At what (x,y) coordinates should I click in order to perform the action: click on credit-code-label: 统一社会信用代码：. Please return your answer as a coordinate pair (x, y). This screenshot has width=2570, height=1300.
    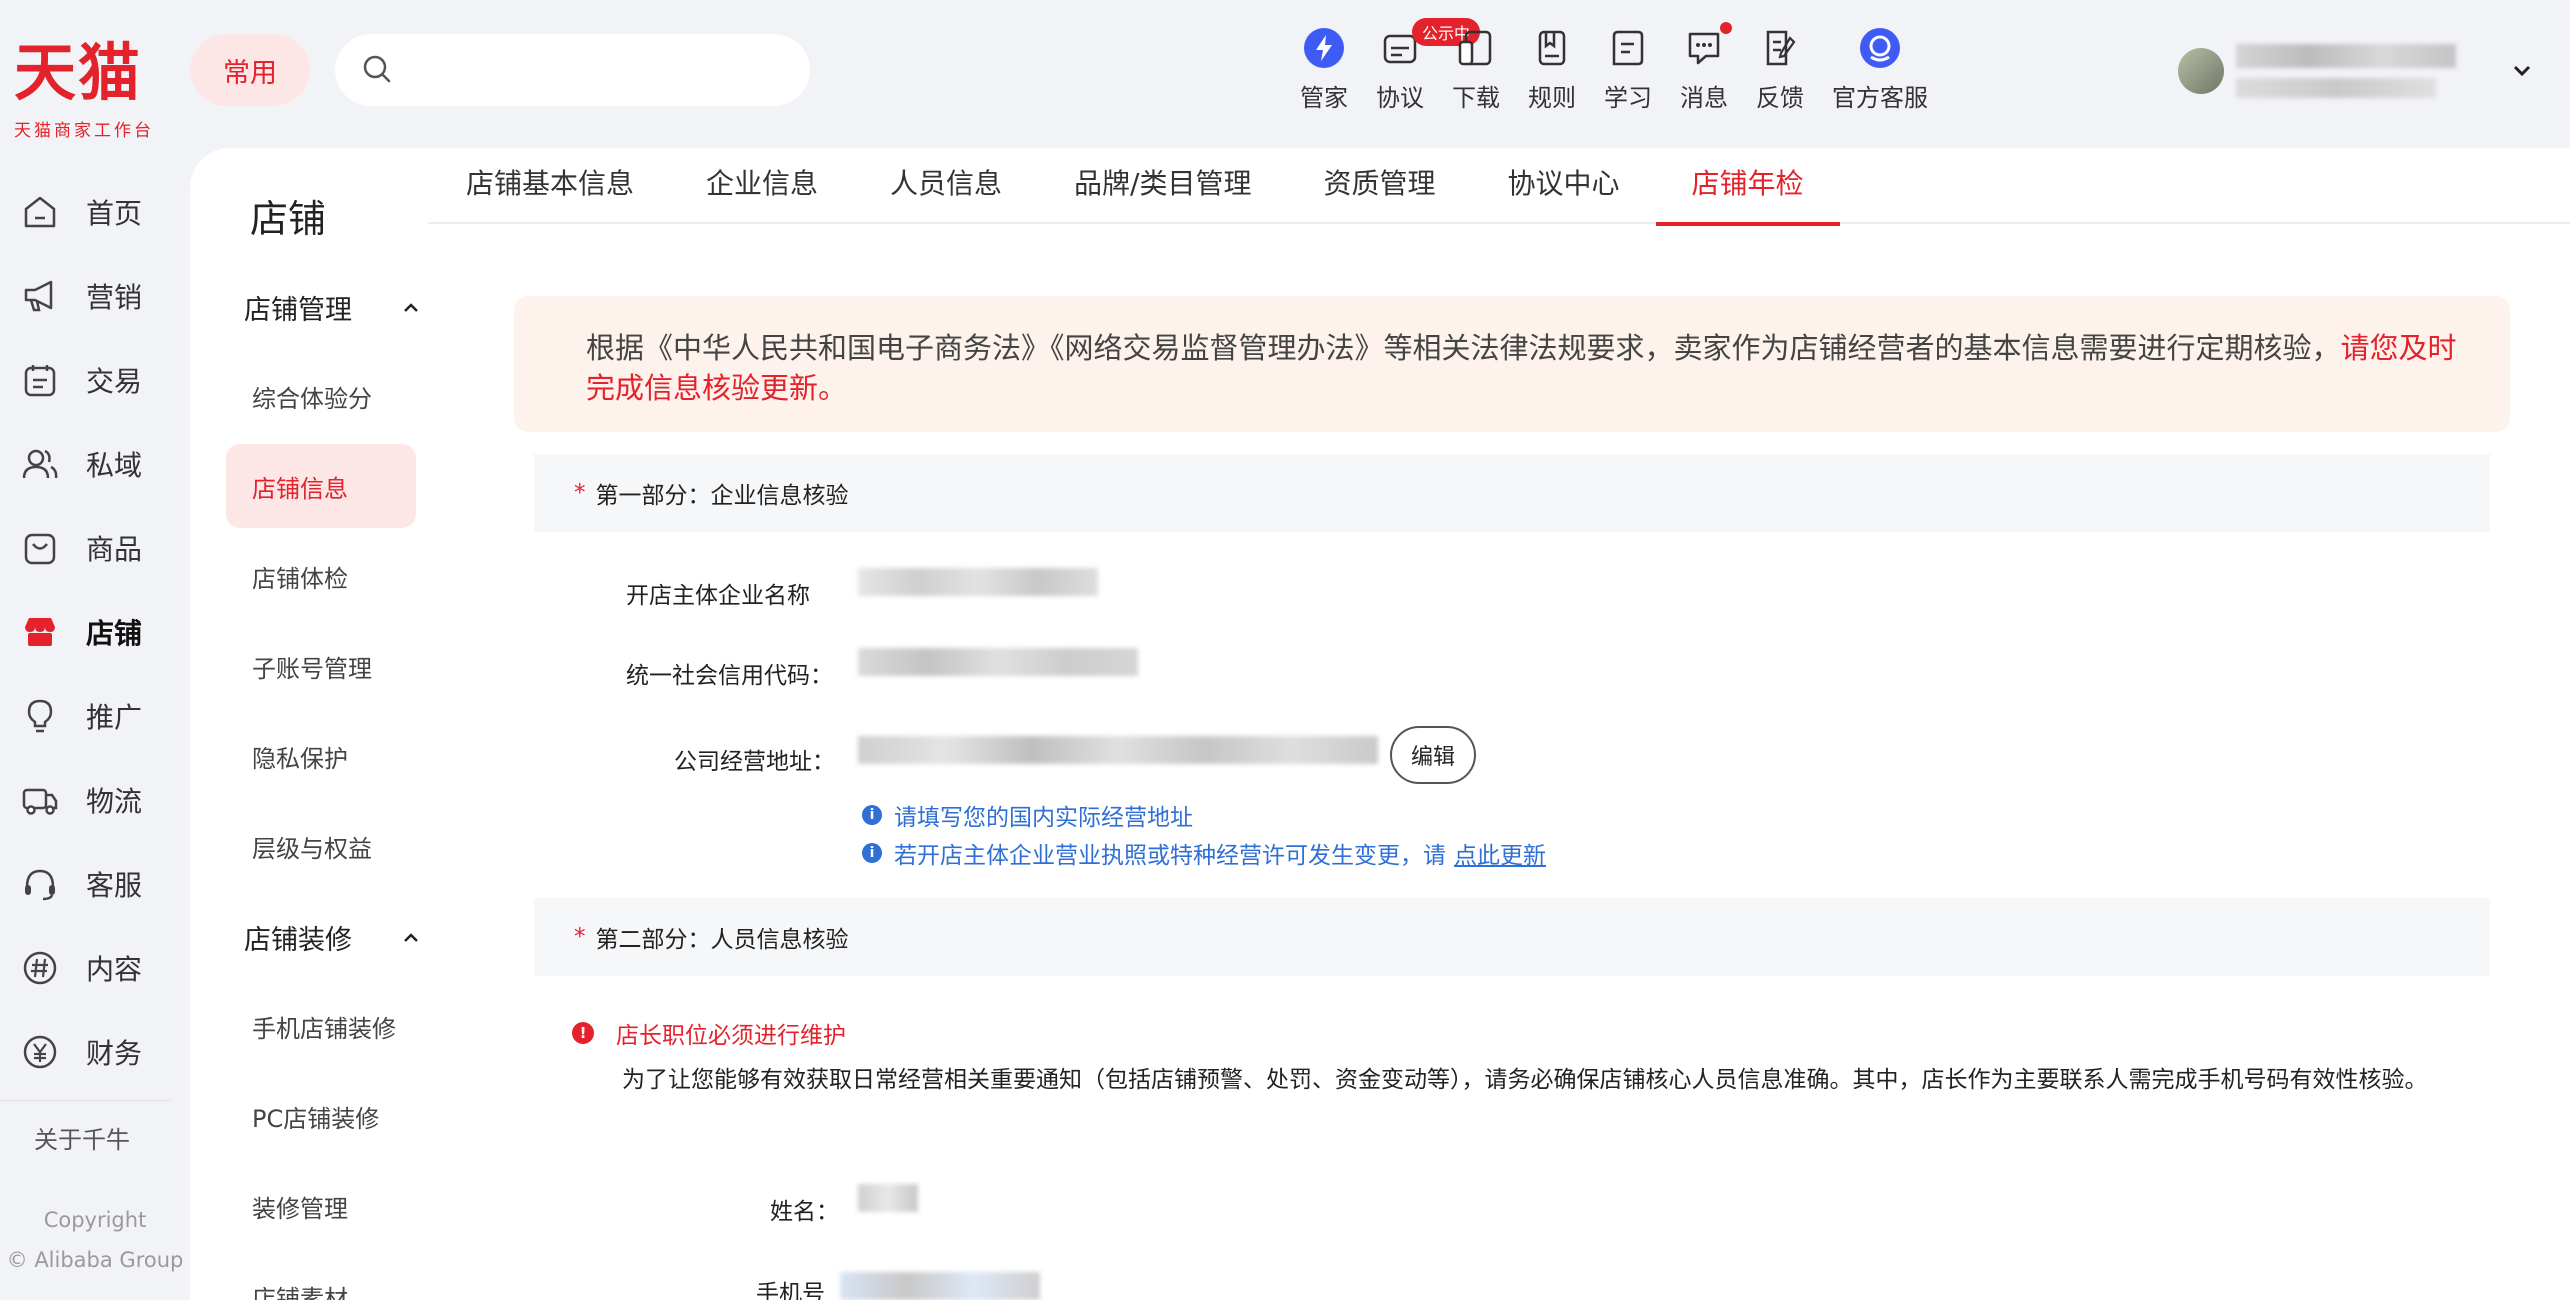
    Looking at the image, I should click on (729, 676).